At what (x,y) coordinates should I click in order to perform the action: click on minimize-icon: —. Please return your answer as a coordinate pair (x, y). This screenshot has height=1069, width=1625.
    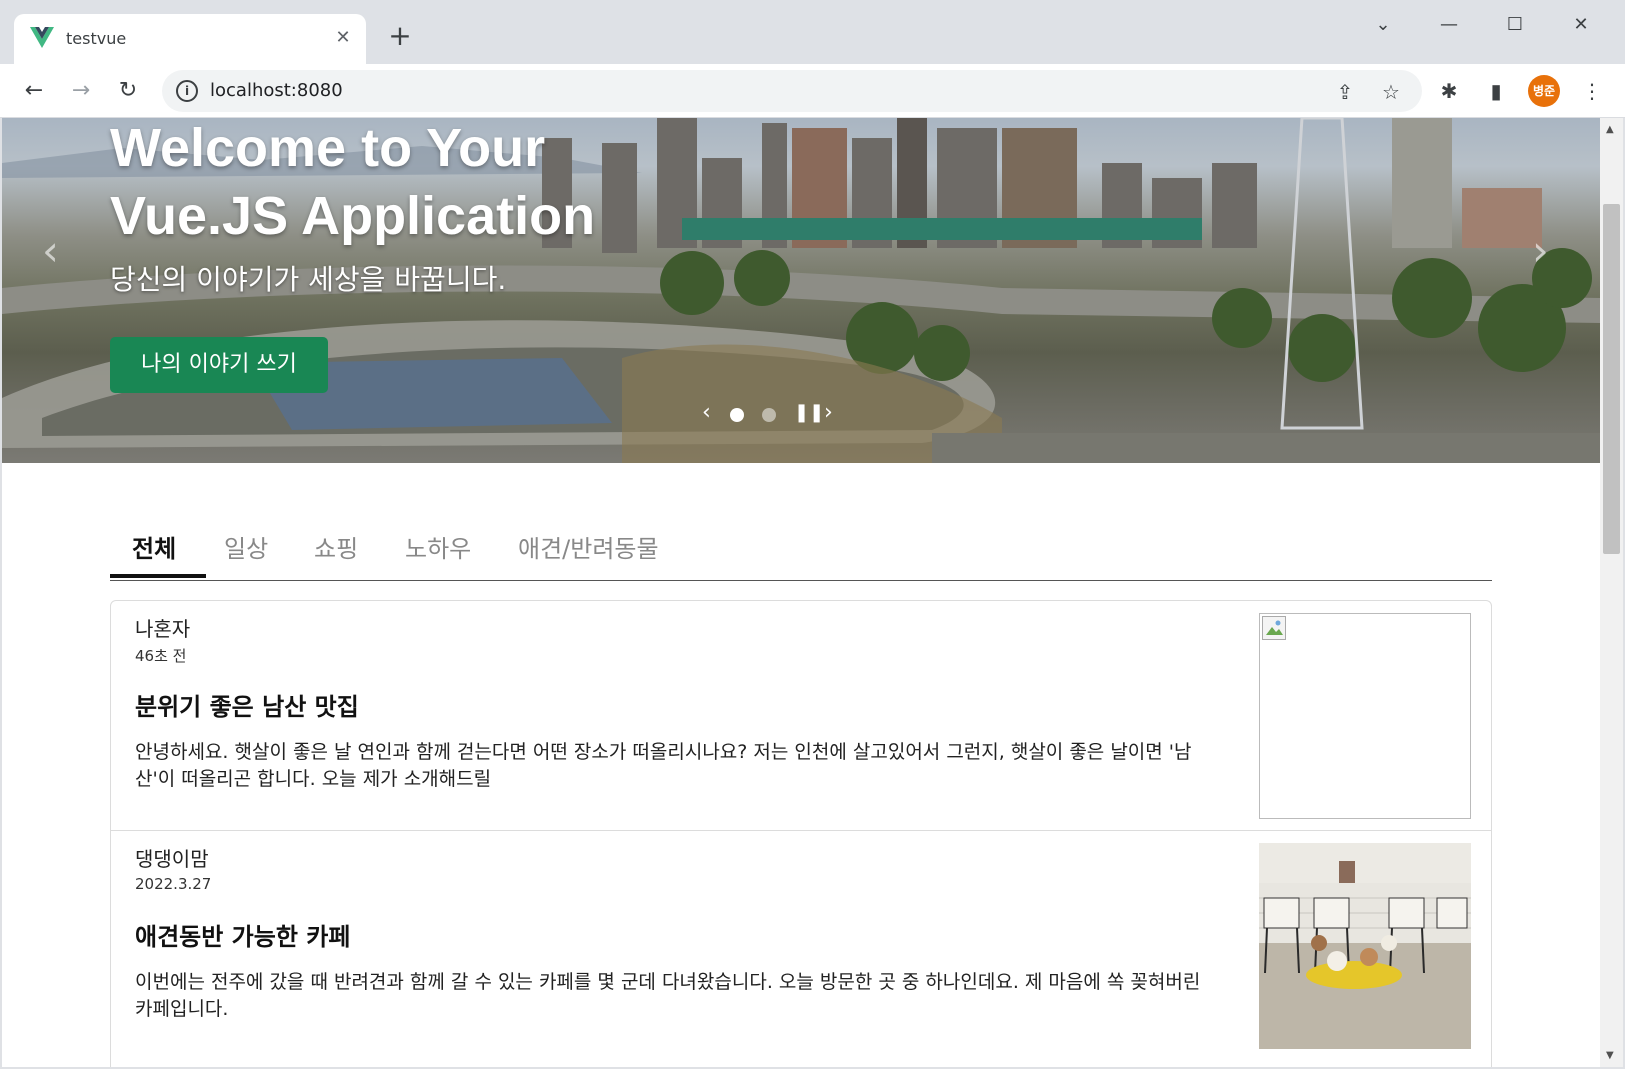
    Looking at the image, I should click on (1449, 25).